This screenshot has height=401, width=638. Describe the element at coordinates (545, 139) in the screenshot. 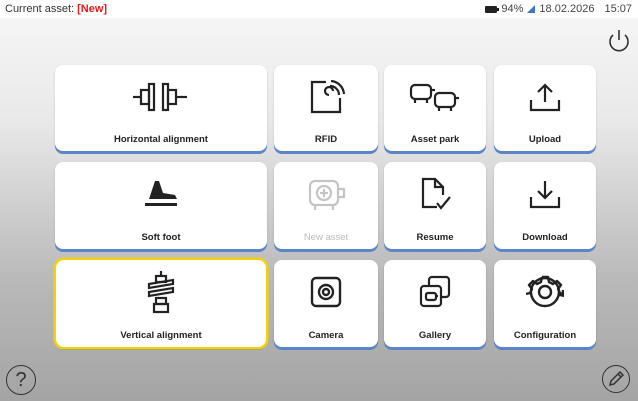

I see `tile-label: Upload` at that location.